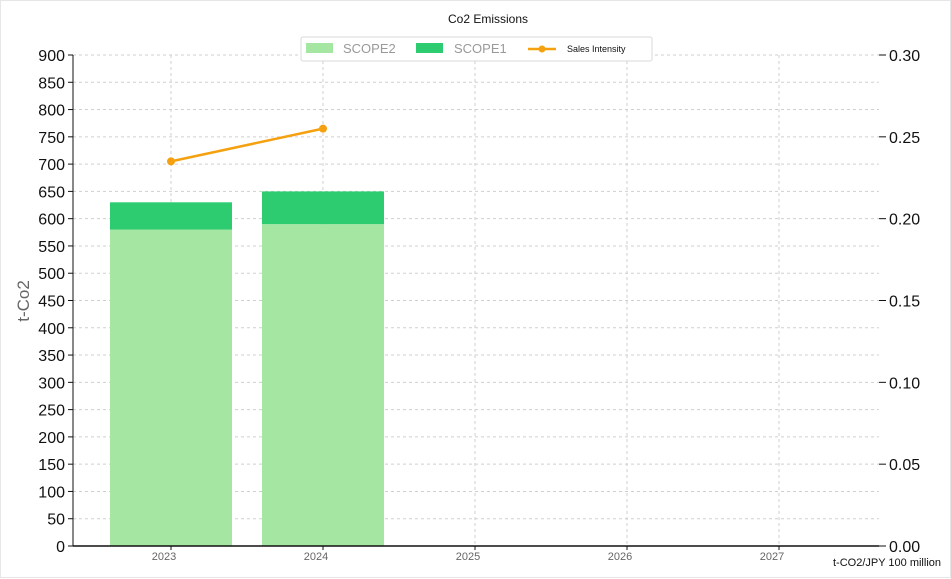 Image resolution: width=951 pixels, height=579 pixels. What do you see at coordinates (887, 563) in the screenshot?
I see `y2-axis-label: t-CO2/JPY 100 million` at bounding box center [887, 563].